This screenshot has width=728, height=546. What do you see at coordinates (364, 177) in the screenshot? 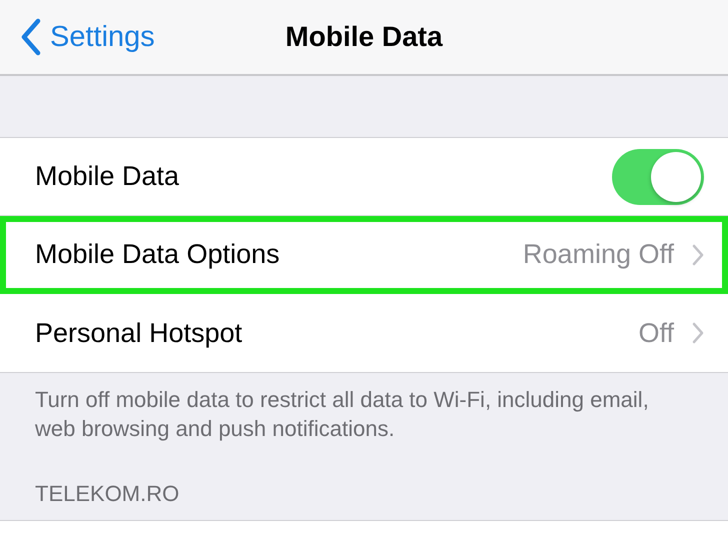
I see `settings-row: Mobile Data` at bounding box center [364, 177].